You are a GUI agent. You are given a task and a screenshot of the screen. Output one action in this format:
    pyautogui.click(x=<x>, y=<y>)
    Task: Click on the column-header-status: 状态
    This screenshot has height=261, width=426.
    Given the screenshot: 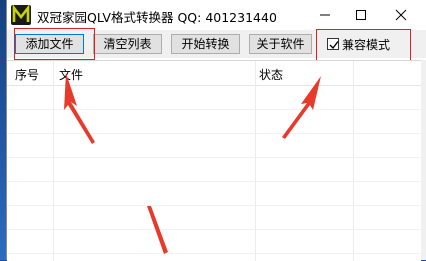 What is the action you would take?
    pyautogui.click(x=271, y=74)
    